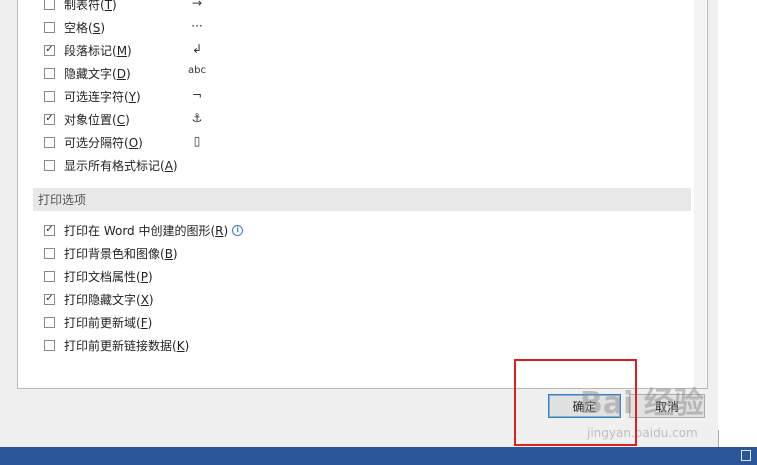 This screenshot has height=465, width=757. Describe the element at coordinates (168, 165) in the screenshot. I see `access-key: A` at that location.